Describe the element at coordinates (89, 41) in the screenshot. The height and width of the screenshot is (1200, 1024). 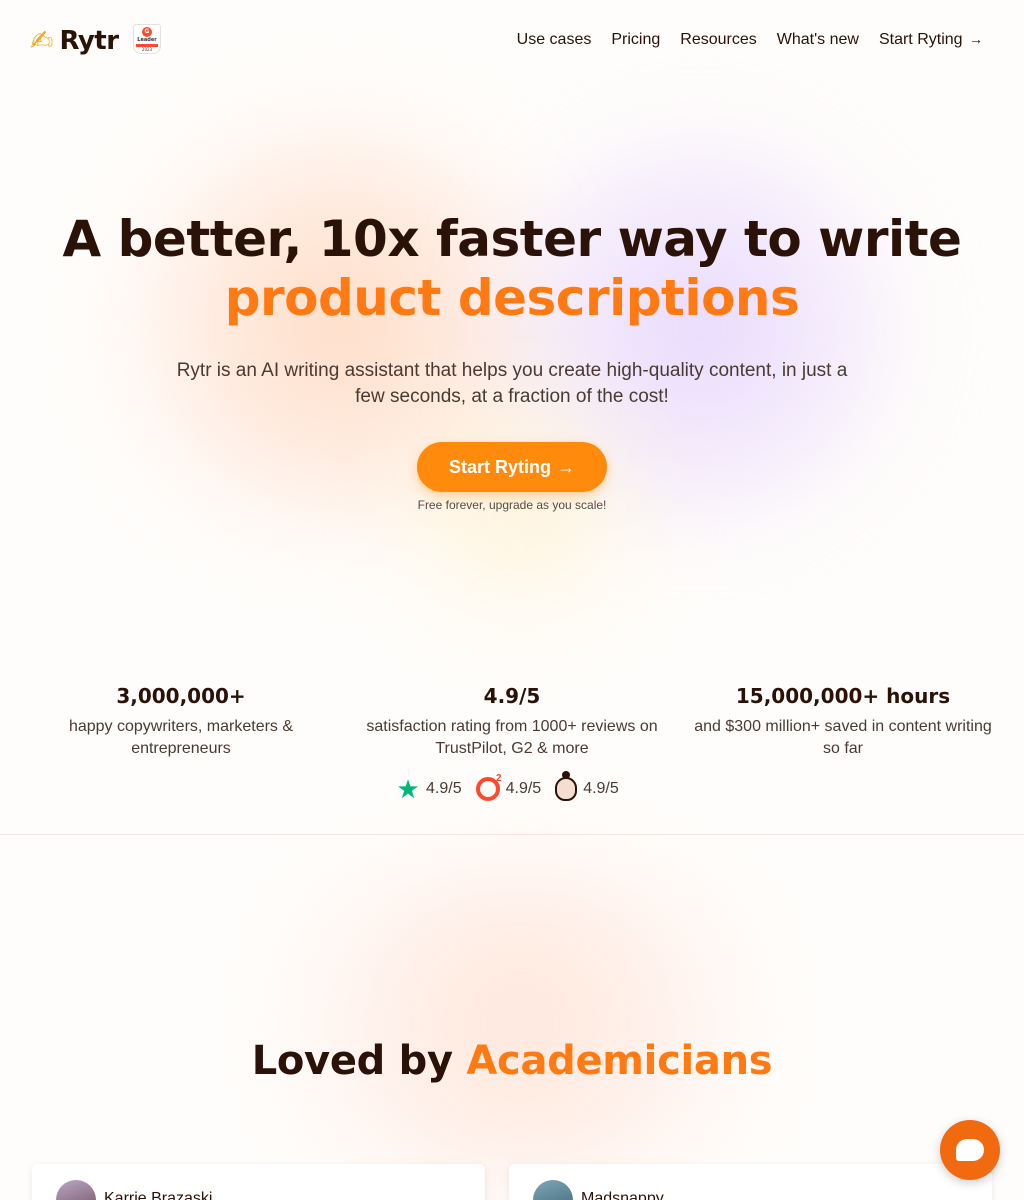
I see `logo-text: Rytr` at that location.